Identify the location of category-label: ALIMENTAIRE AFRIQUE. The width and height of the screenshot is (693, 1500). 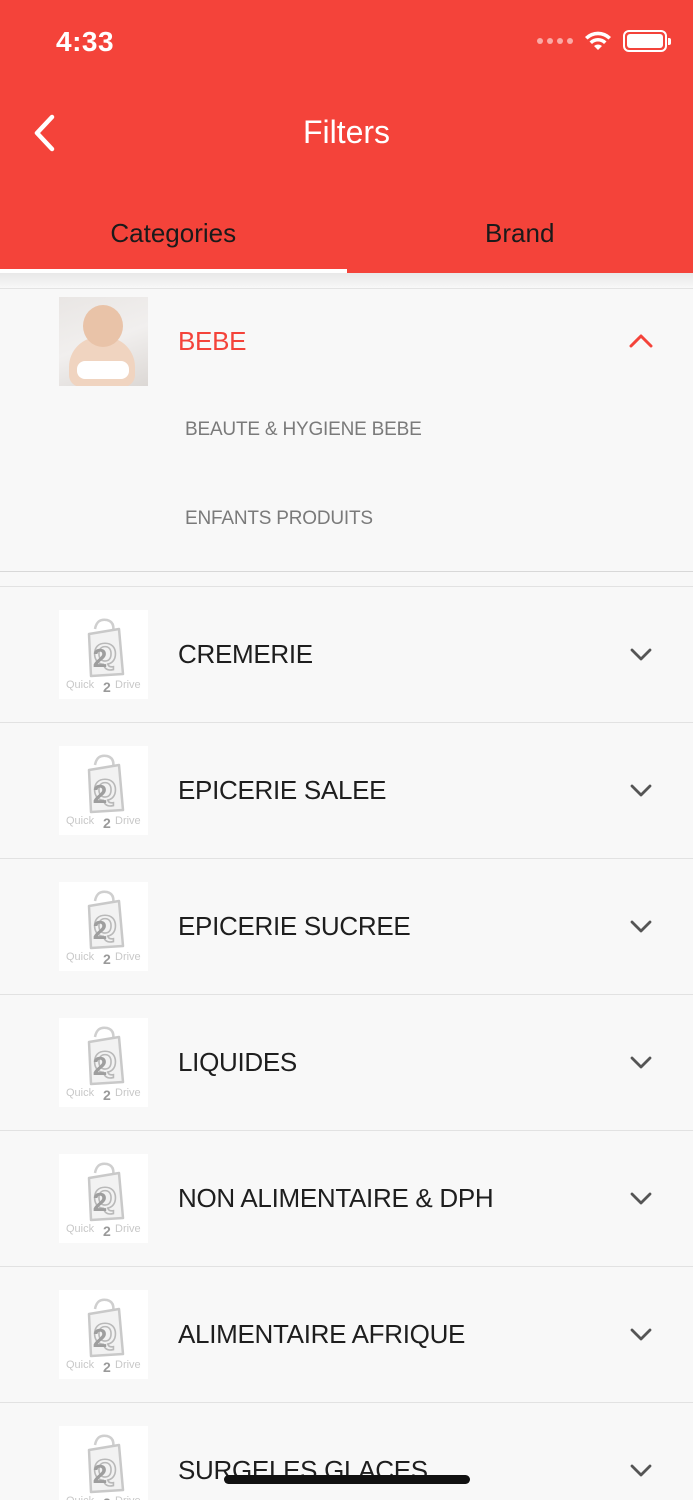
(322, 1334).